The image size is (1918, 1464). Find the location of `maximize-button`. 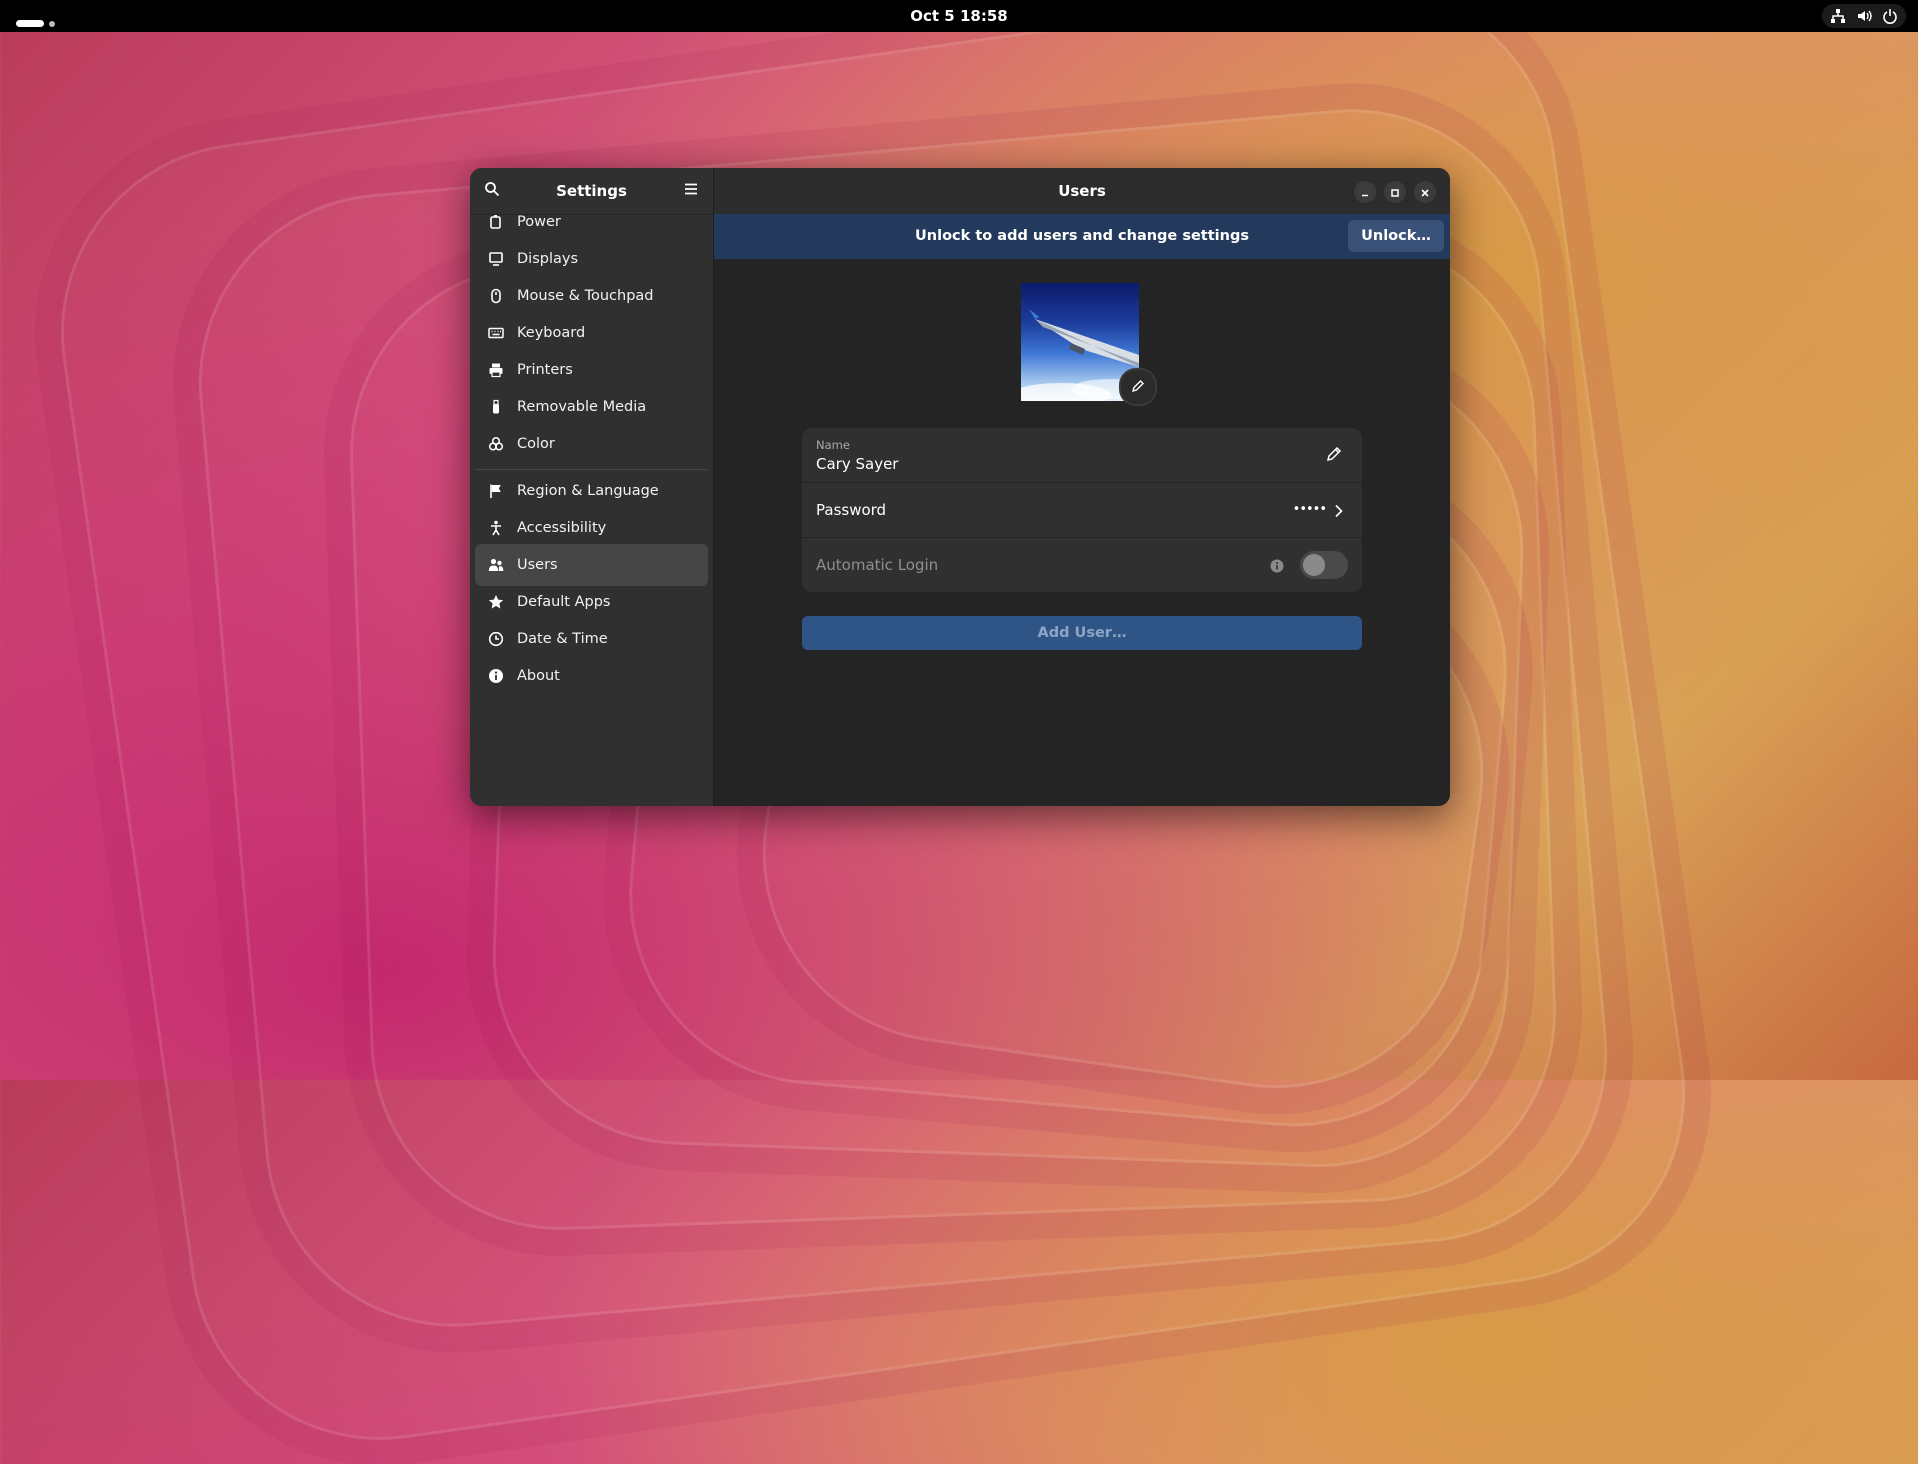

maximize-button is located at coordinates (1395, 192).